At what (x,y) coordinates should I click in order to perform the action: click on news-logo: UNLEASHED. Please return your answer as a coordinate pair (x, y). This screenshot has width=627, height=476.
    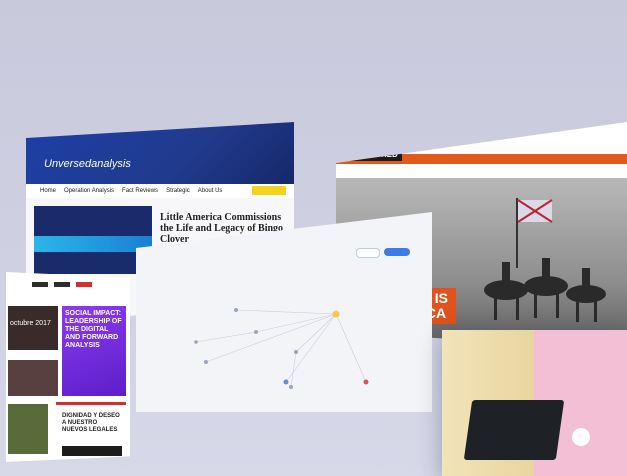
    Looking at the image, I should click on (373, 154).